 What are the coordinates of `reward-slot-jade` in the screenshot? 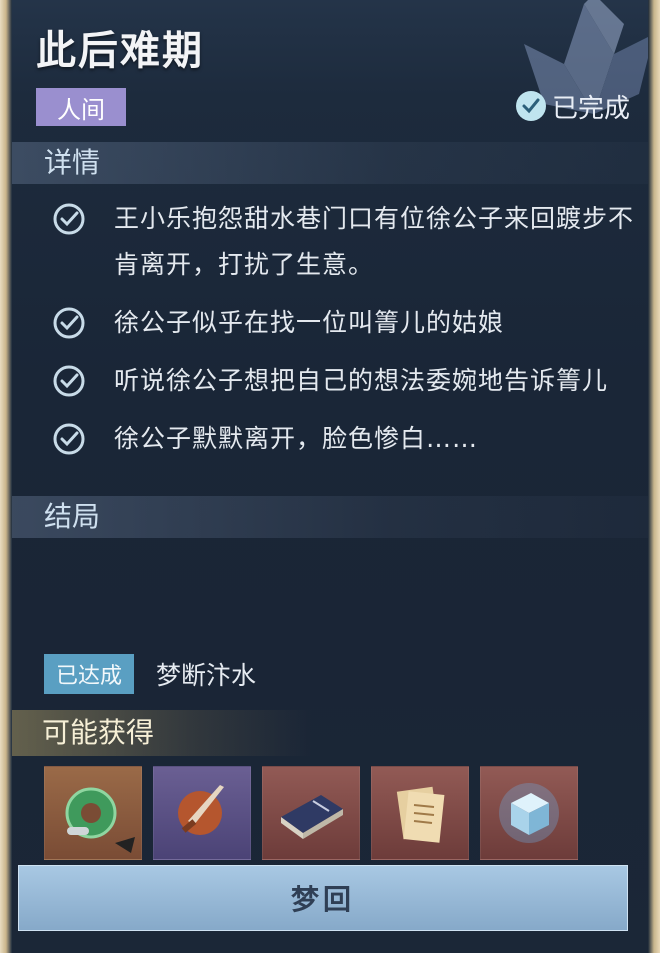 It's located at (93, 813).